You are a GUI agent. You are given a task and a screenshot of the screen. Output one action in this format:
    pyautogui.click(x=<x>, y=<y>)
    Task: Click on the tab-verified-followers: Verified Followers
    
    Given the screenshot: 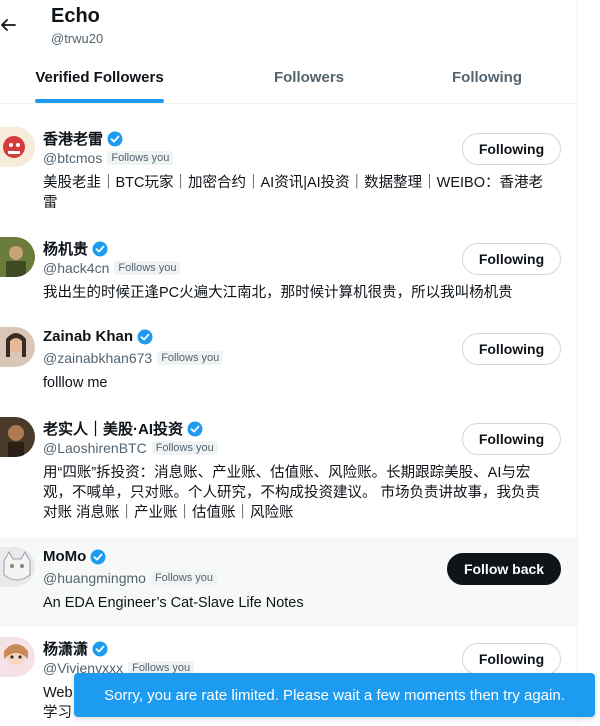 What is the action you would take?
    pyautogui.click(x=99, y=77)
    